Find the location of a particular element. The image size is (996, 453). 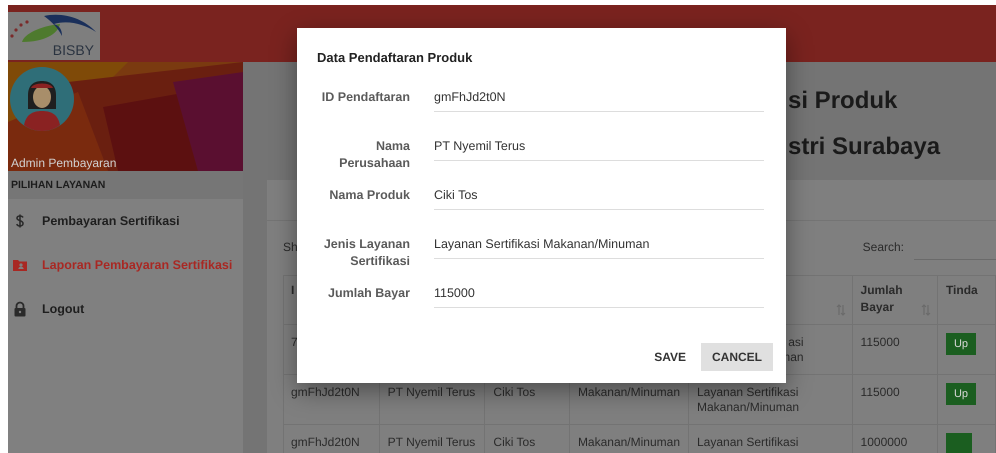

field-label: Nama Perusahaan is located at coordinates (374, 155).